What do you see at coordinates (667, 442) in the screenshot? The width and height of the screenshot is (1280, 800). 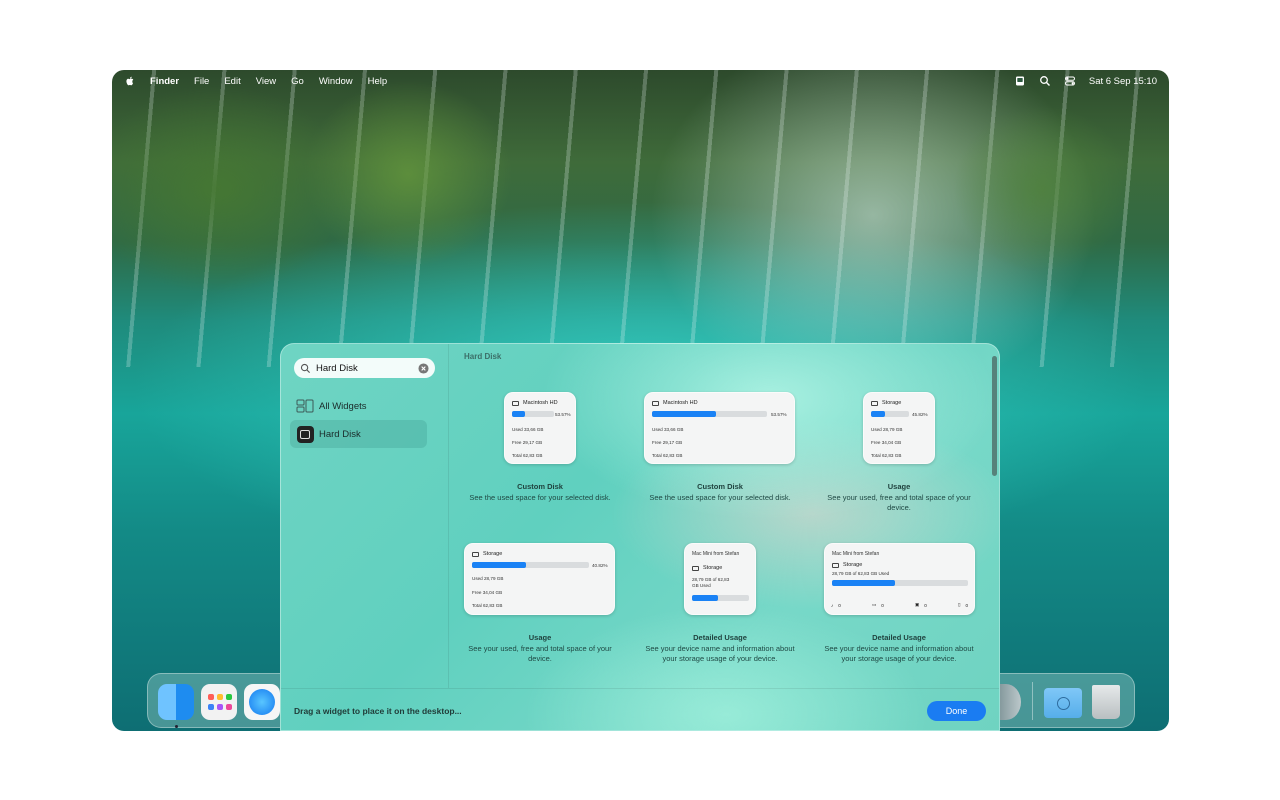 I see `free-space: Free 29,17 GB` at bounding box center [667, 442].